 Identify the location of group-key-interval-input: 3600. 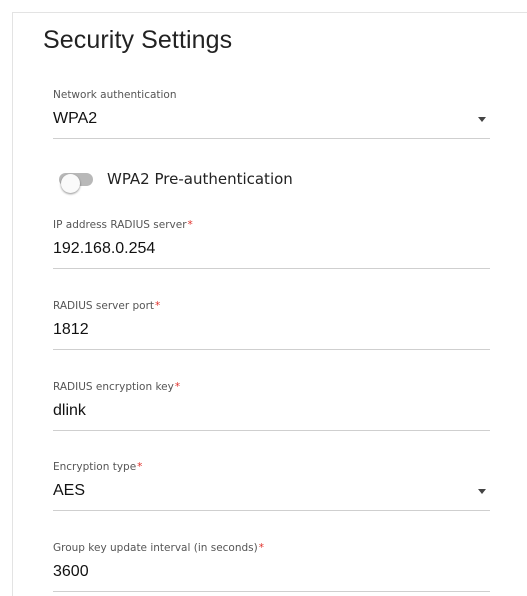
(271, 572).